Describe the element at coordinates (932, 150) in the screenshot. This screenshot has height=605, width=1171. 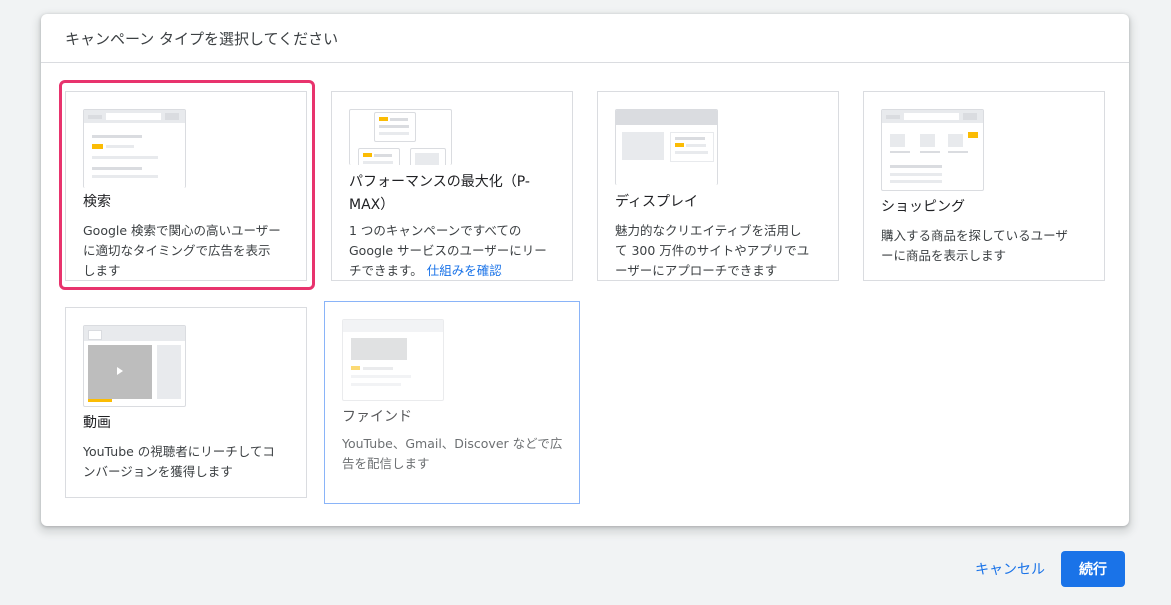
I see `shopping-thumbnail` at that location.